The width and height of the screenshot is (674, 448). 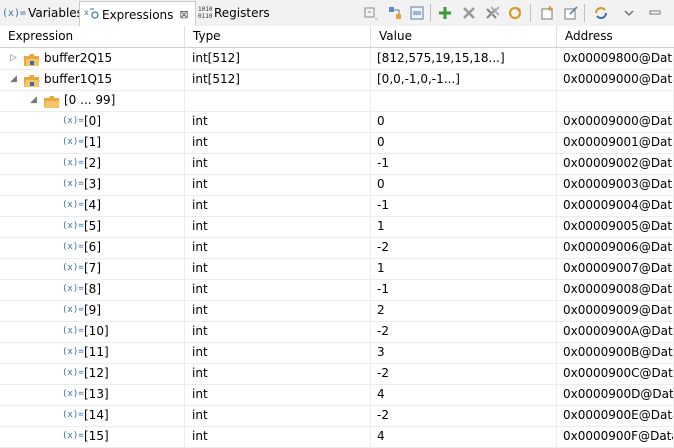 I want to click on view-menu-icon, so click(x=629, y=13).